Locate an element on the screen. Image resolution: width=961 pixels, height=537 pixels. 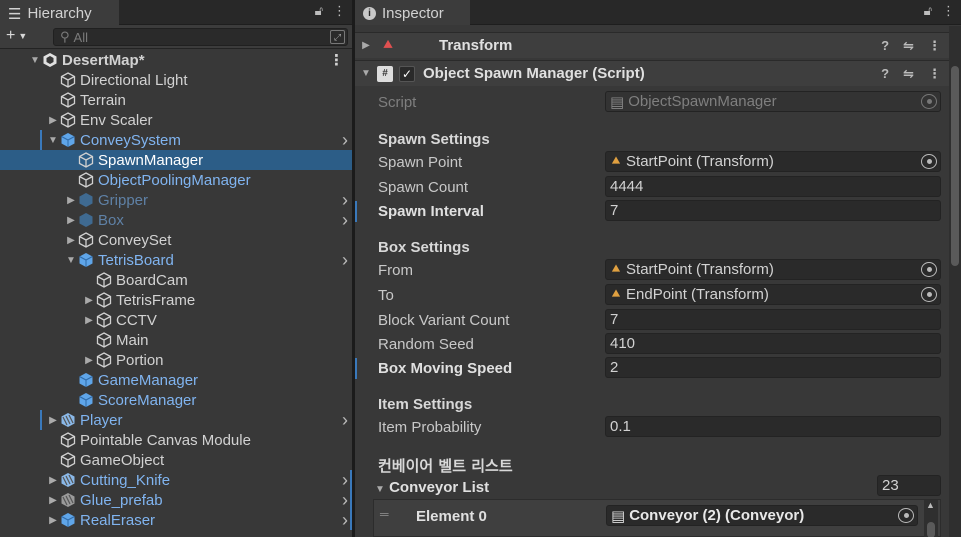
item-prob-input: 0.1 is located at coordinates (773, 426).